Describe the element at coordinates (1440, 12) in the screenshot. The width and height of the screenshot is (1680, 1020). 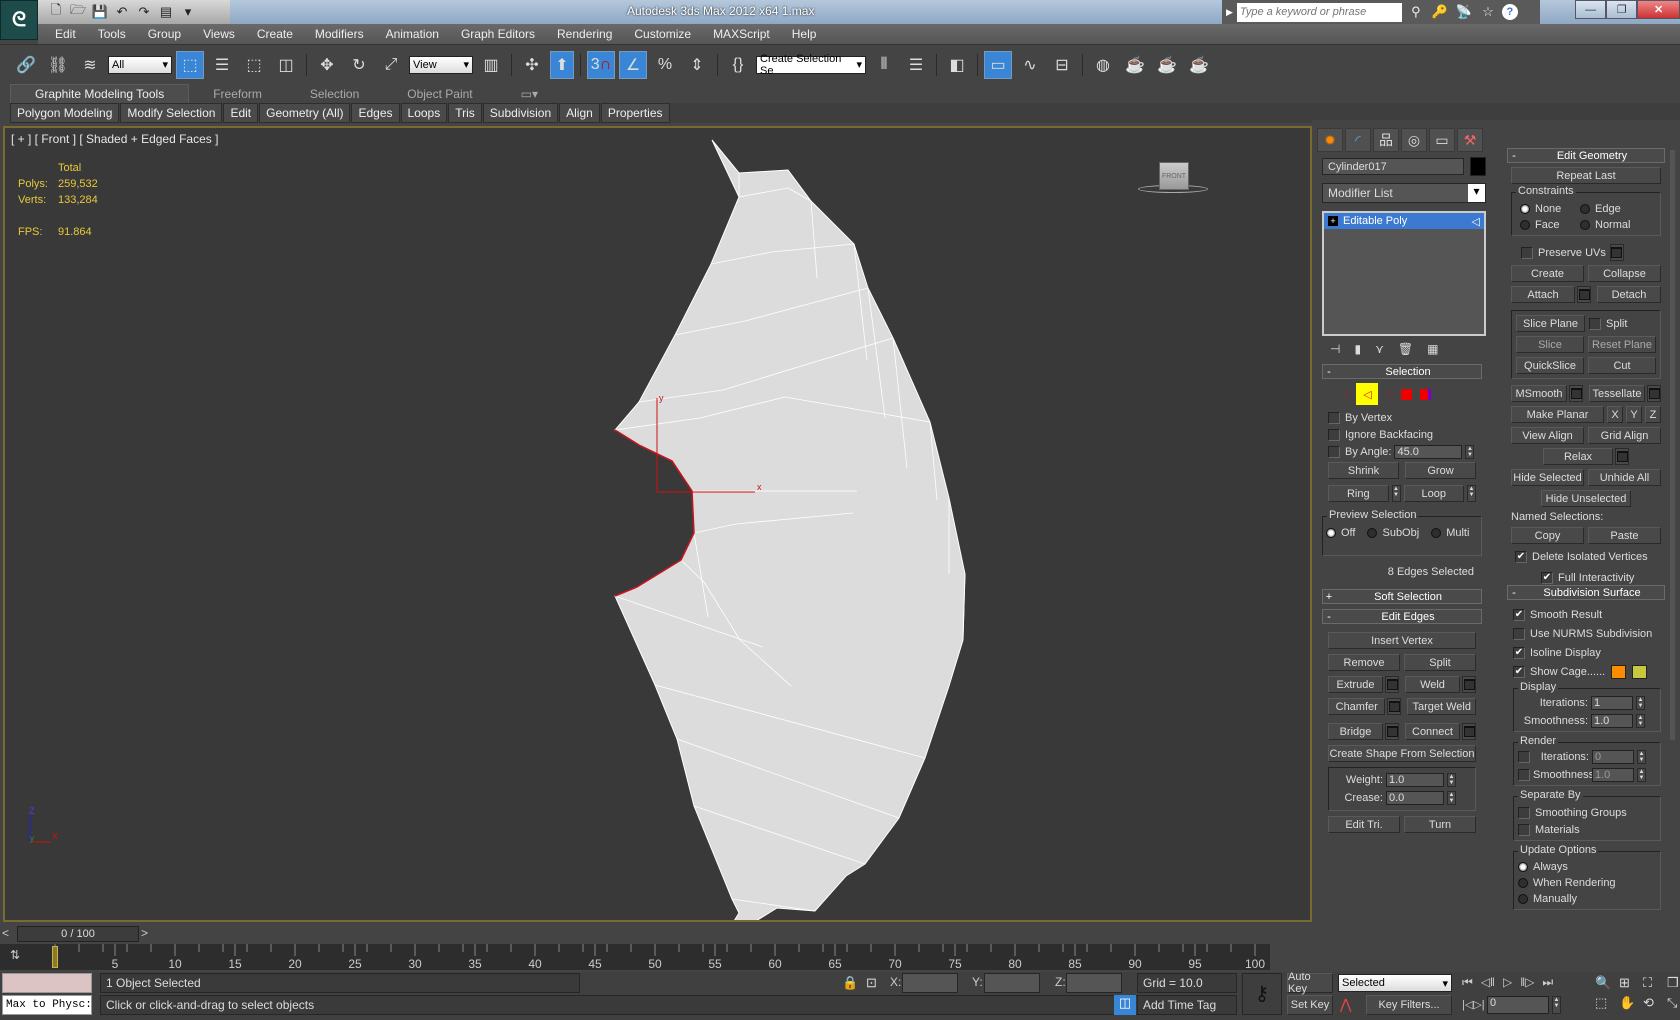
I see `key-icon: 🔑` at that location.